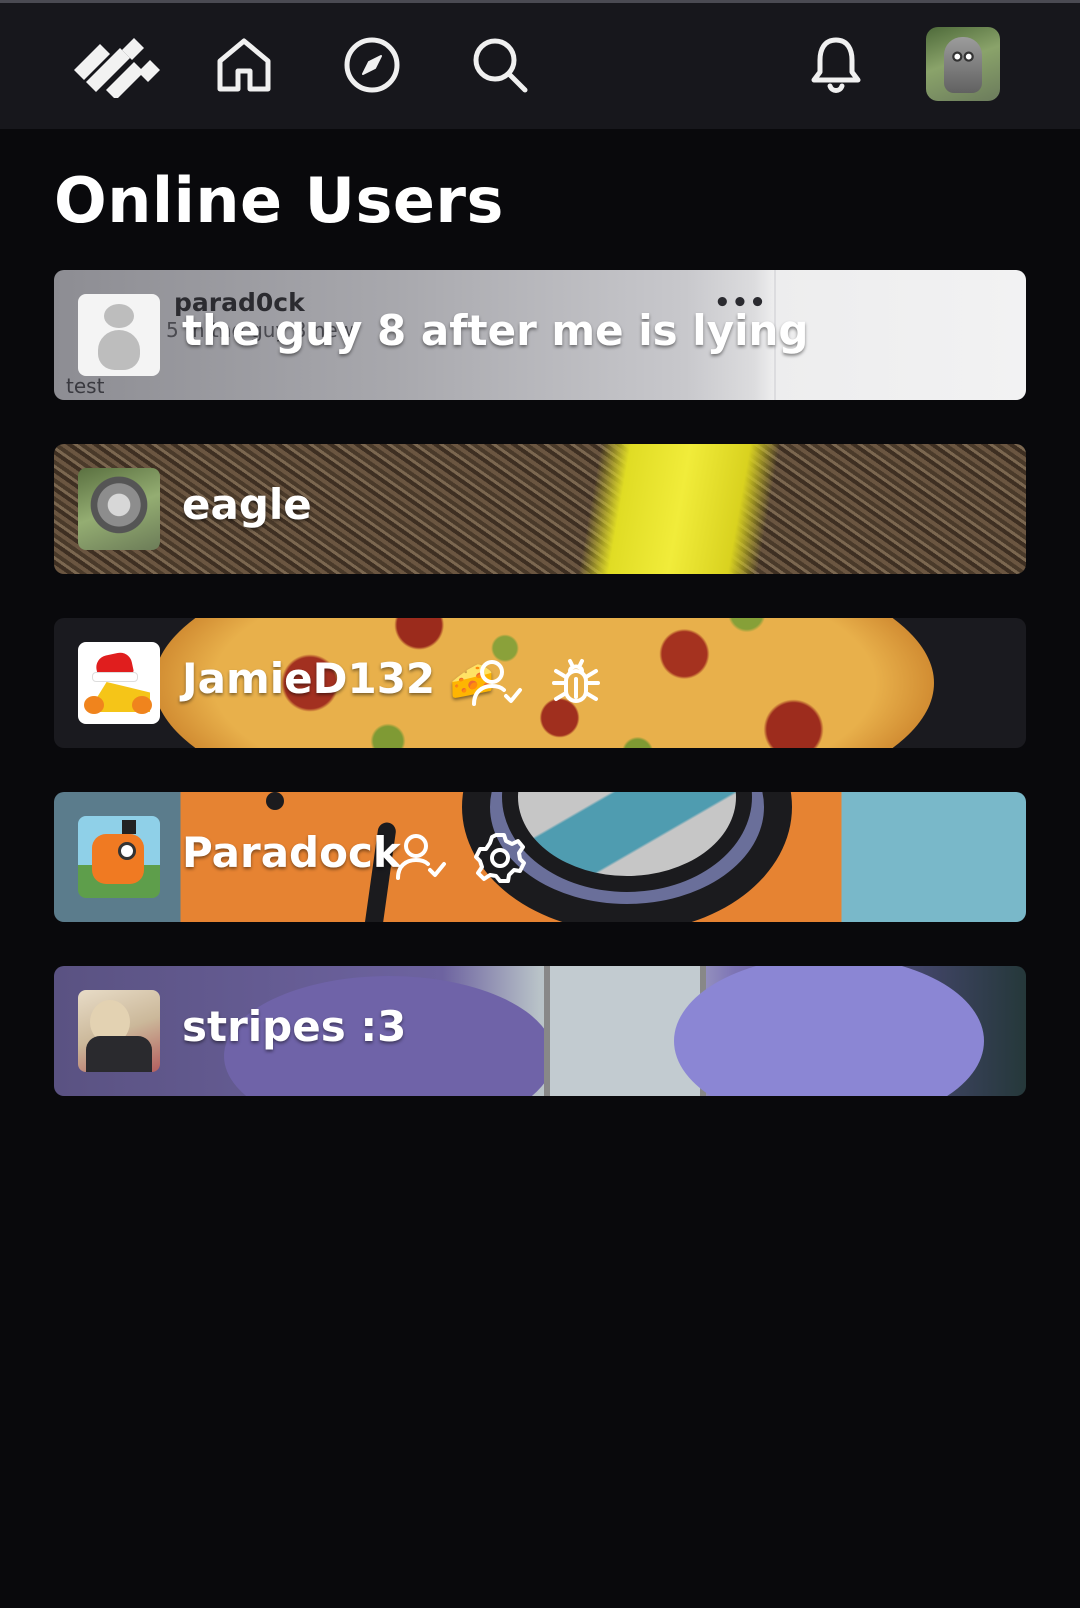  Describe the element at coordinates (309, 678) in the screenshot. I see `username-text: JamieD132` at that location.